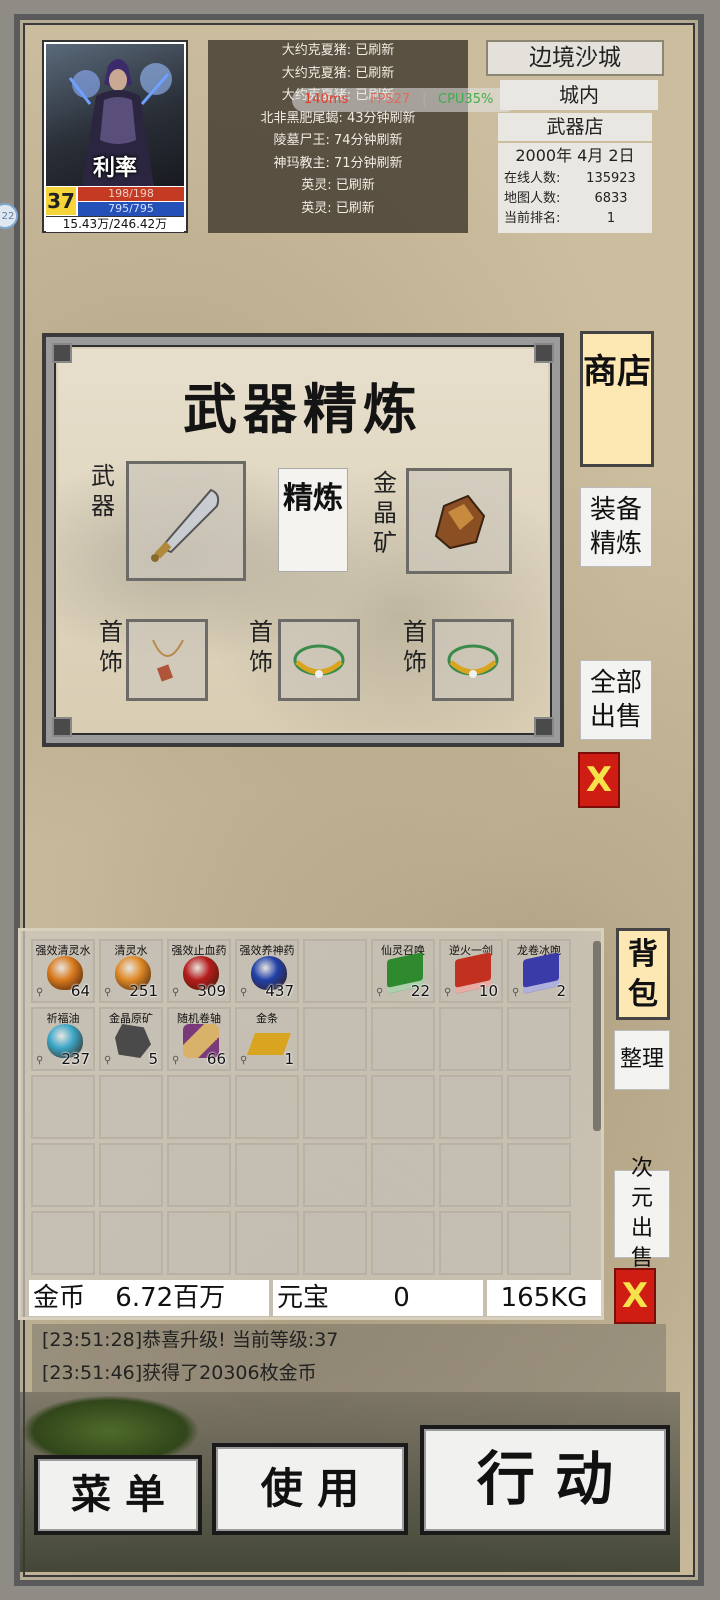 The image size is (720, 1600). What do you see at coordinates (471, 971) in the screenshot?
I see `inventory-slot: 逆火一剑 ⚲ 10` at bounding box center [471, 971].